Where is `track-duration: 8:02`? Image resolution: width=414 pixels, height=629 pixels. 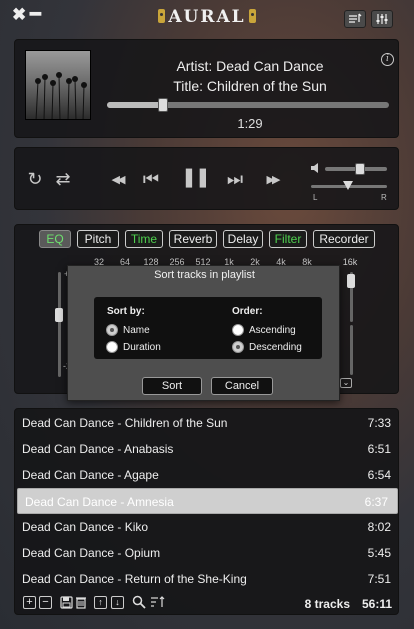 track-duration: 8:02 is located at coordinates (379, 527).